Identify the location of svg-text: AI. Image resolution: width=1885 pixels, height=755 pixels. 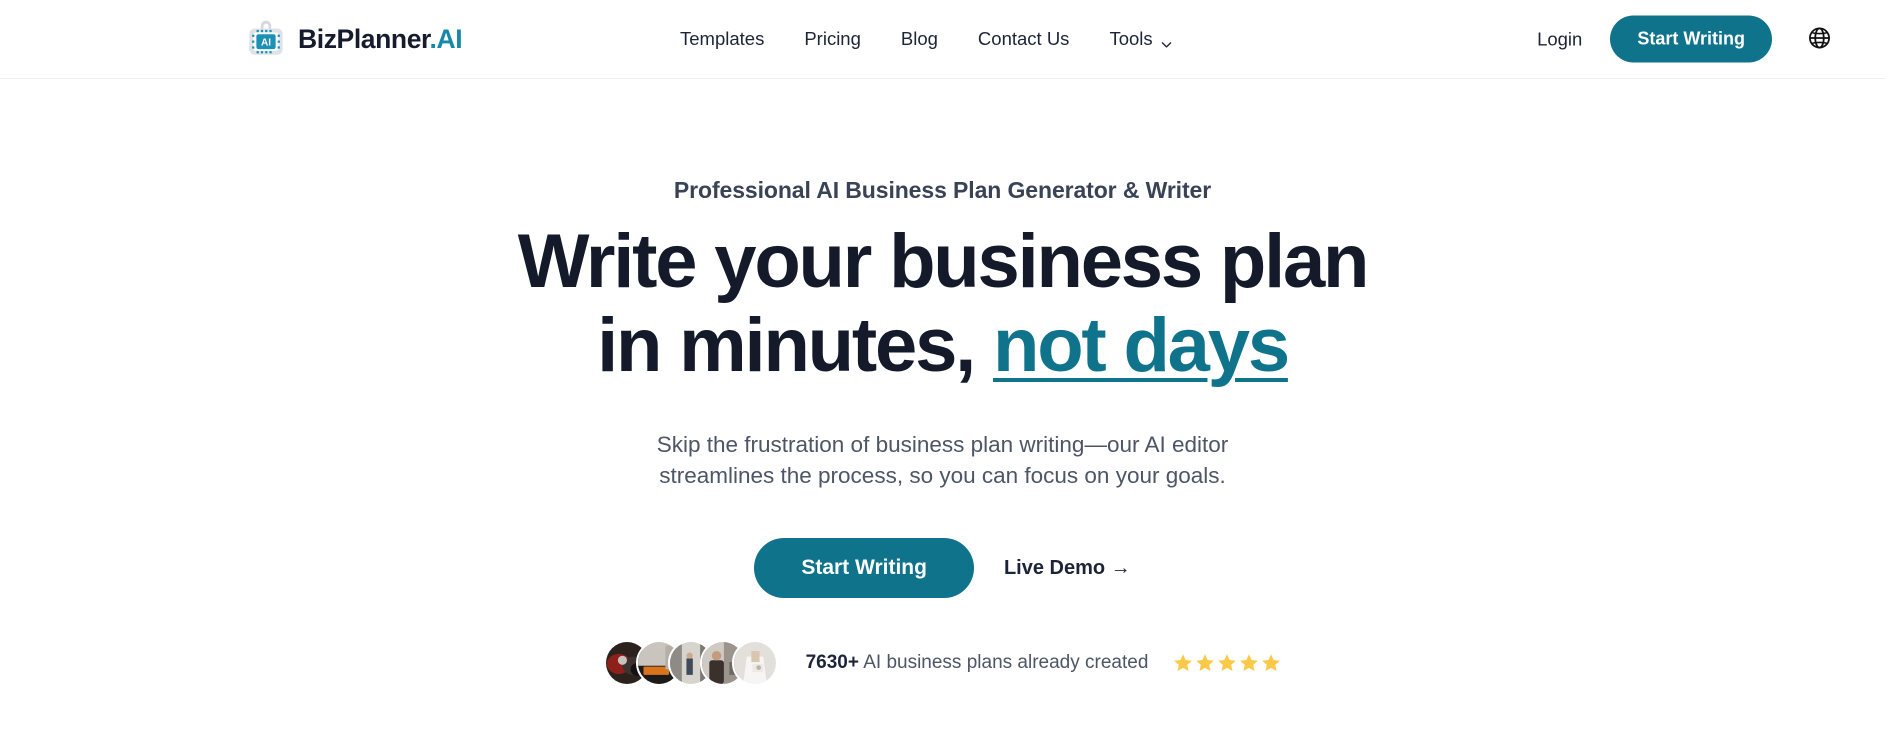
(266, 42).